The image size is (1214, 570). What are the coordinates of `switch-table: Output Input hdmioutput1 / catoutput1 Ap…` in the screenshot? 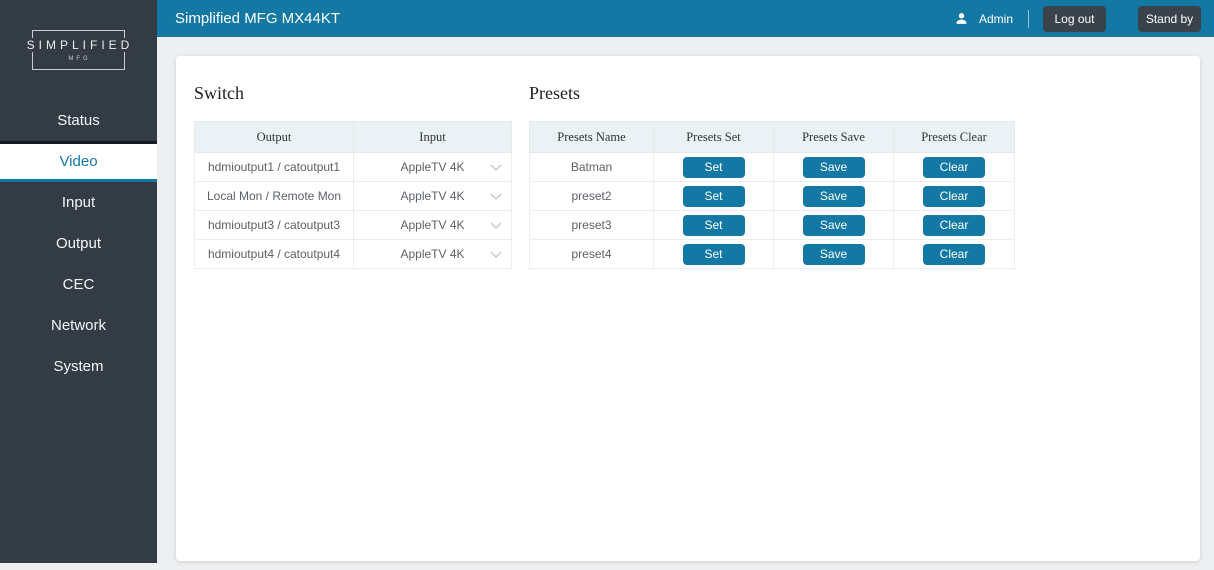 It's located at (353, 195).